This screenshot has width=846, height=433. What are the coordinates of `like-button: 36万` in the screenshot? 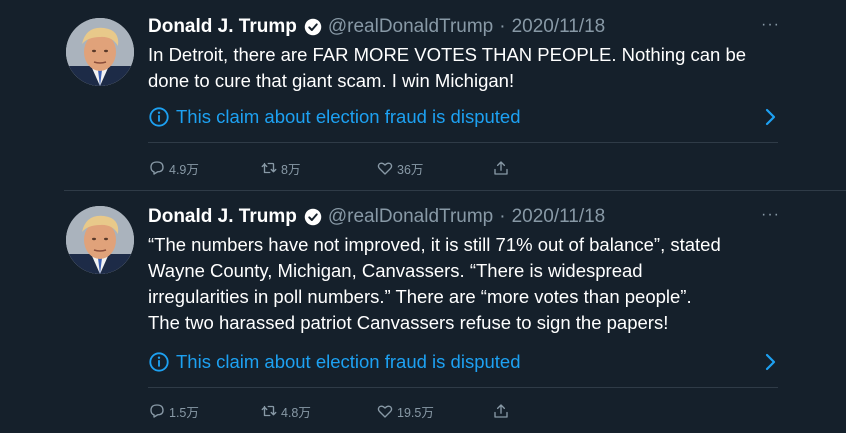 It's located at (434, 168).